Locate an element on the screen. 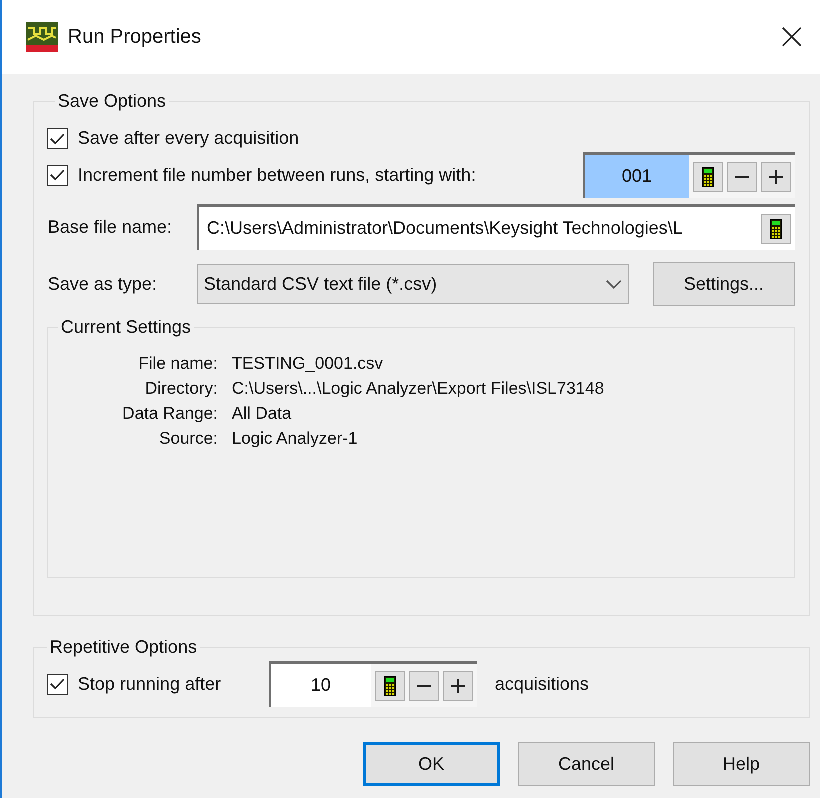 Image resolution: width=820 pixels, height=798 pixels. setting-value: TESTING_0001.csv is located at coordinates (308, 364).